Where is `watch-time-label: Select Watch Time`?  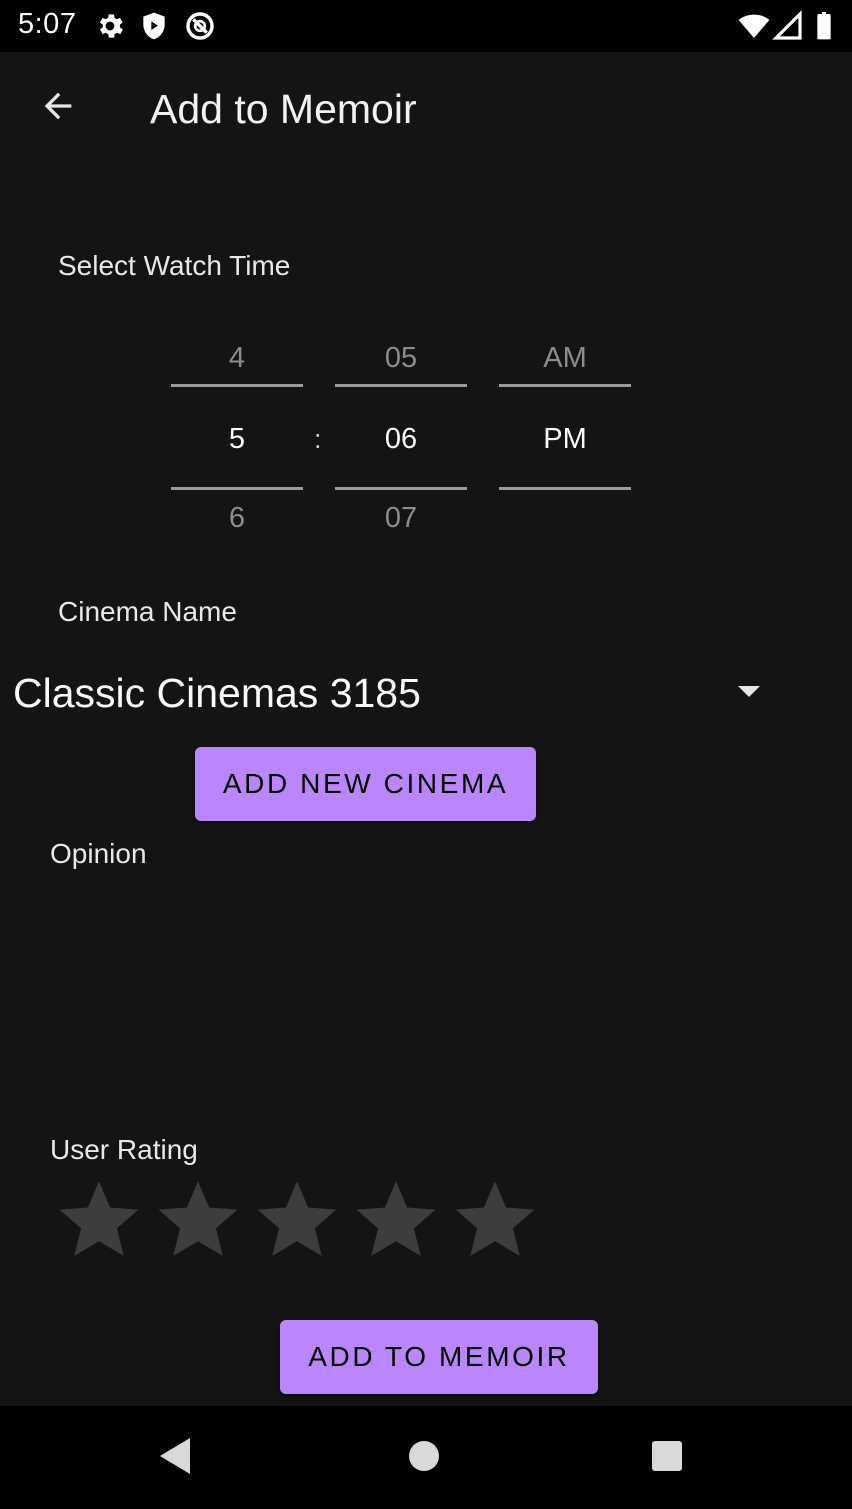
watch-time-label: Select Watch Time is located at coordinates (174, 265).